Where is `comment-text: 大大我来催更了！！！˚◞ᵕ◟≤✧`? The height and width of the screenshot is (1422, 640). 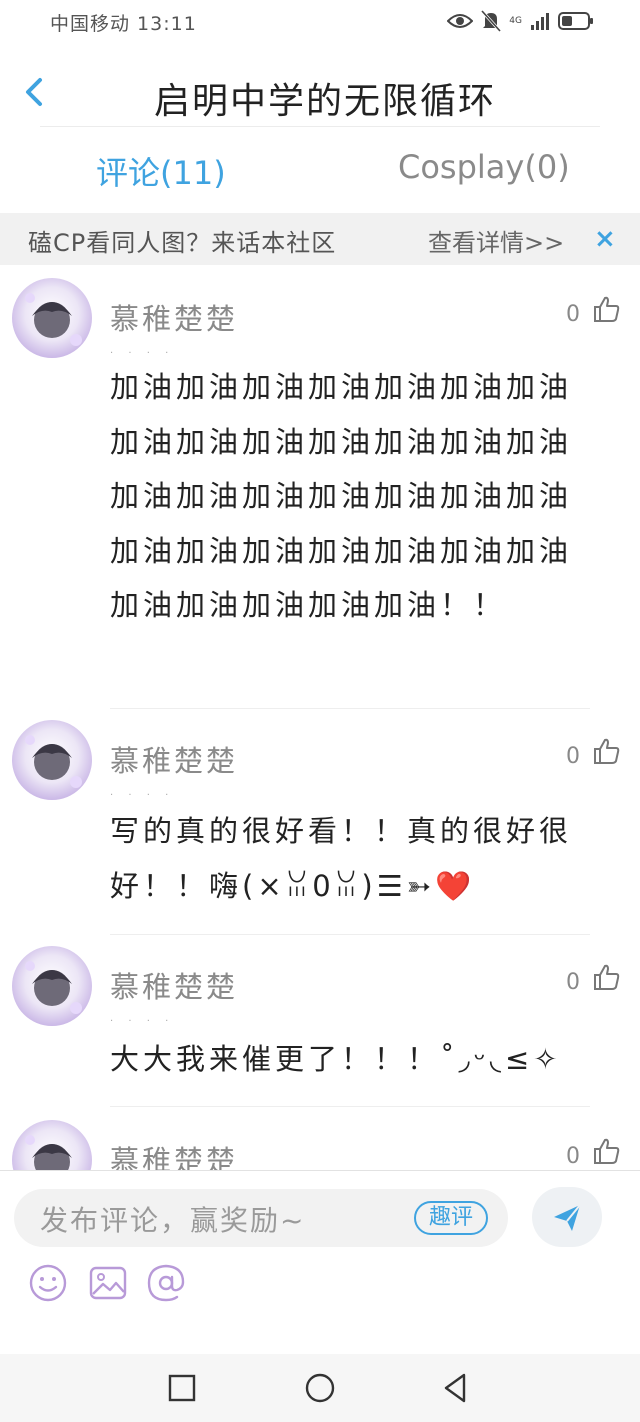
comment-text: 大大我来催更了！！！˚◞ᵕ◟≤✧ is located at coordinates (336, 1059).